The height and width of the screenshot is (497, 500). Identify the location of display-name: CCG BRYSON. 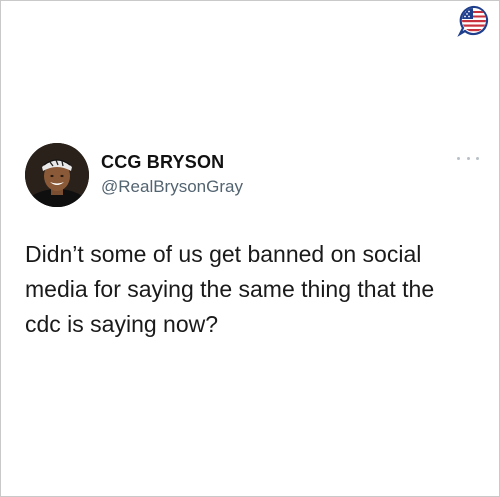
(172, 162).